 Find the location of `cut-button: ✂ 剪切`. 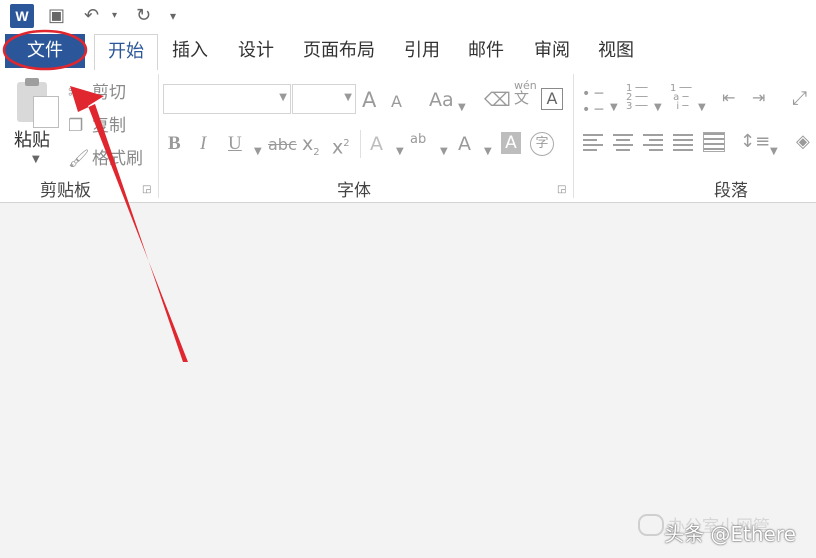

cut-button: ✂ 剪切 is located at coordinates (97, 90).